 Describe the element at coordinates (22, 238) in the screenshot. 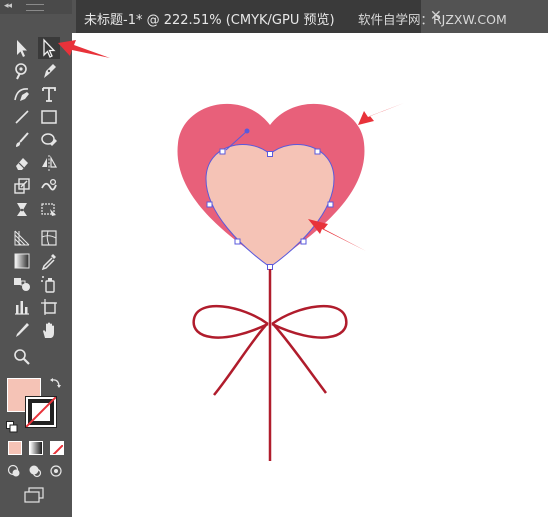

I see `perspective-grid-tool-icon` at that location.